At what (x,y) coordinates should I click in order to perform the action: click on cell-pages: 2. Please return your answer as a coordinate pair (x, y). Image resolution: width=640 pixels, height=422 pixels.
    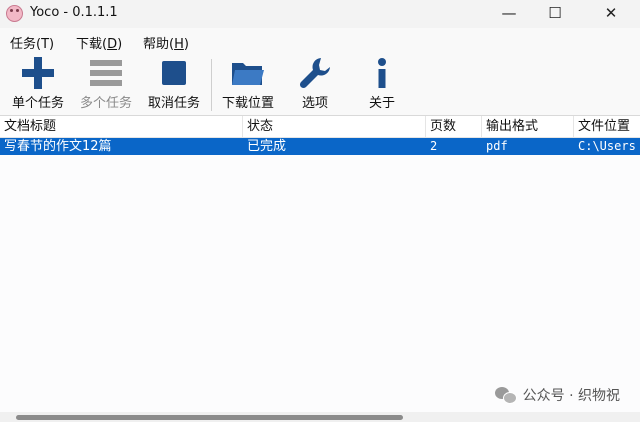
    Looking at the image, I should click on (434, 146).